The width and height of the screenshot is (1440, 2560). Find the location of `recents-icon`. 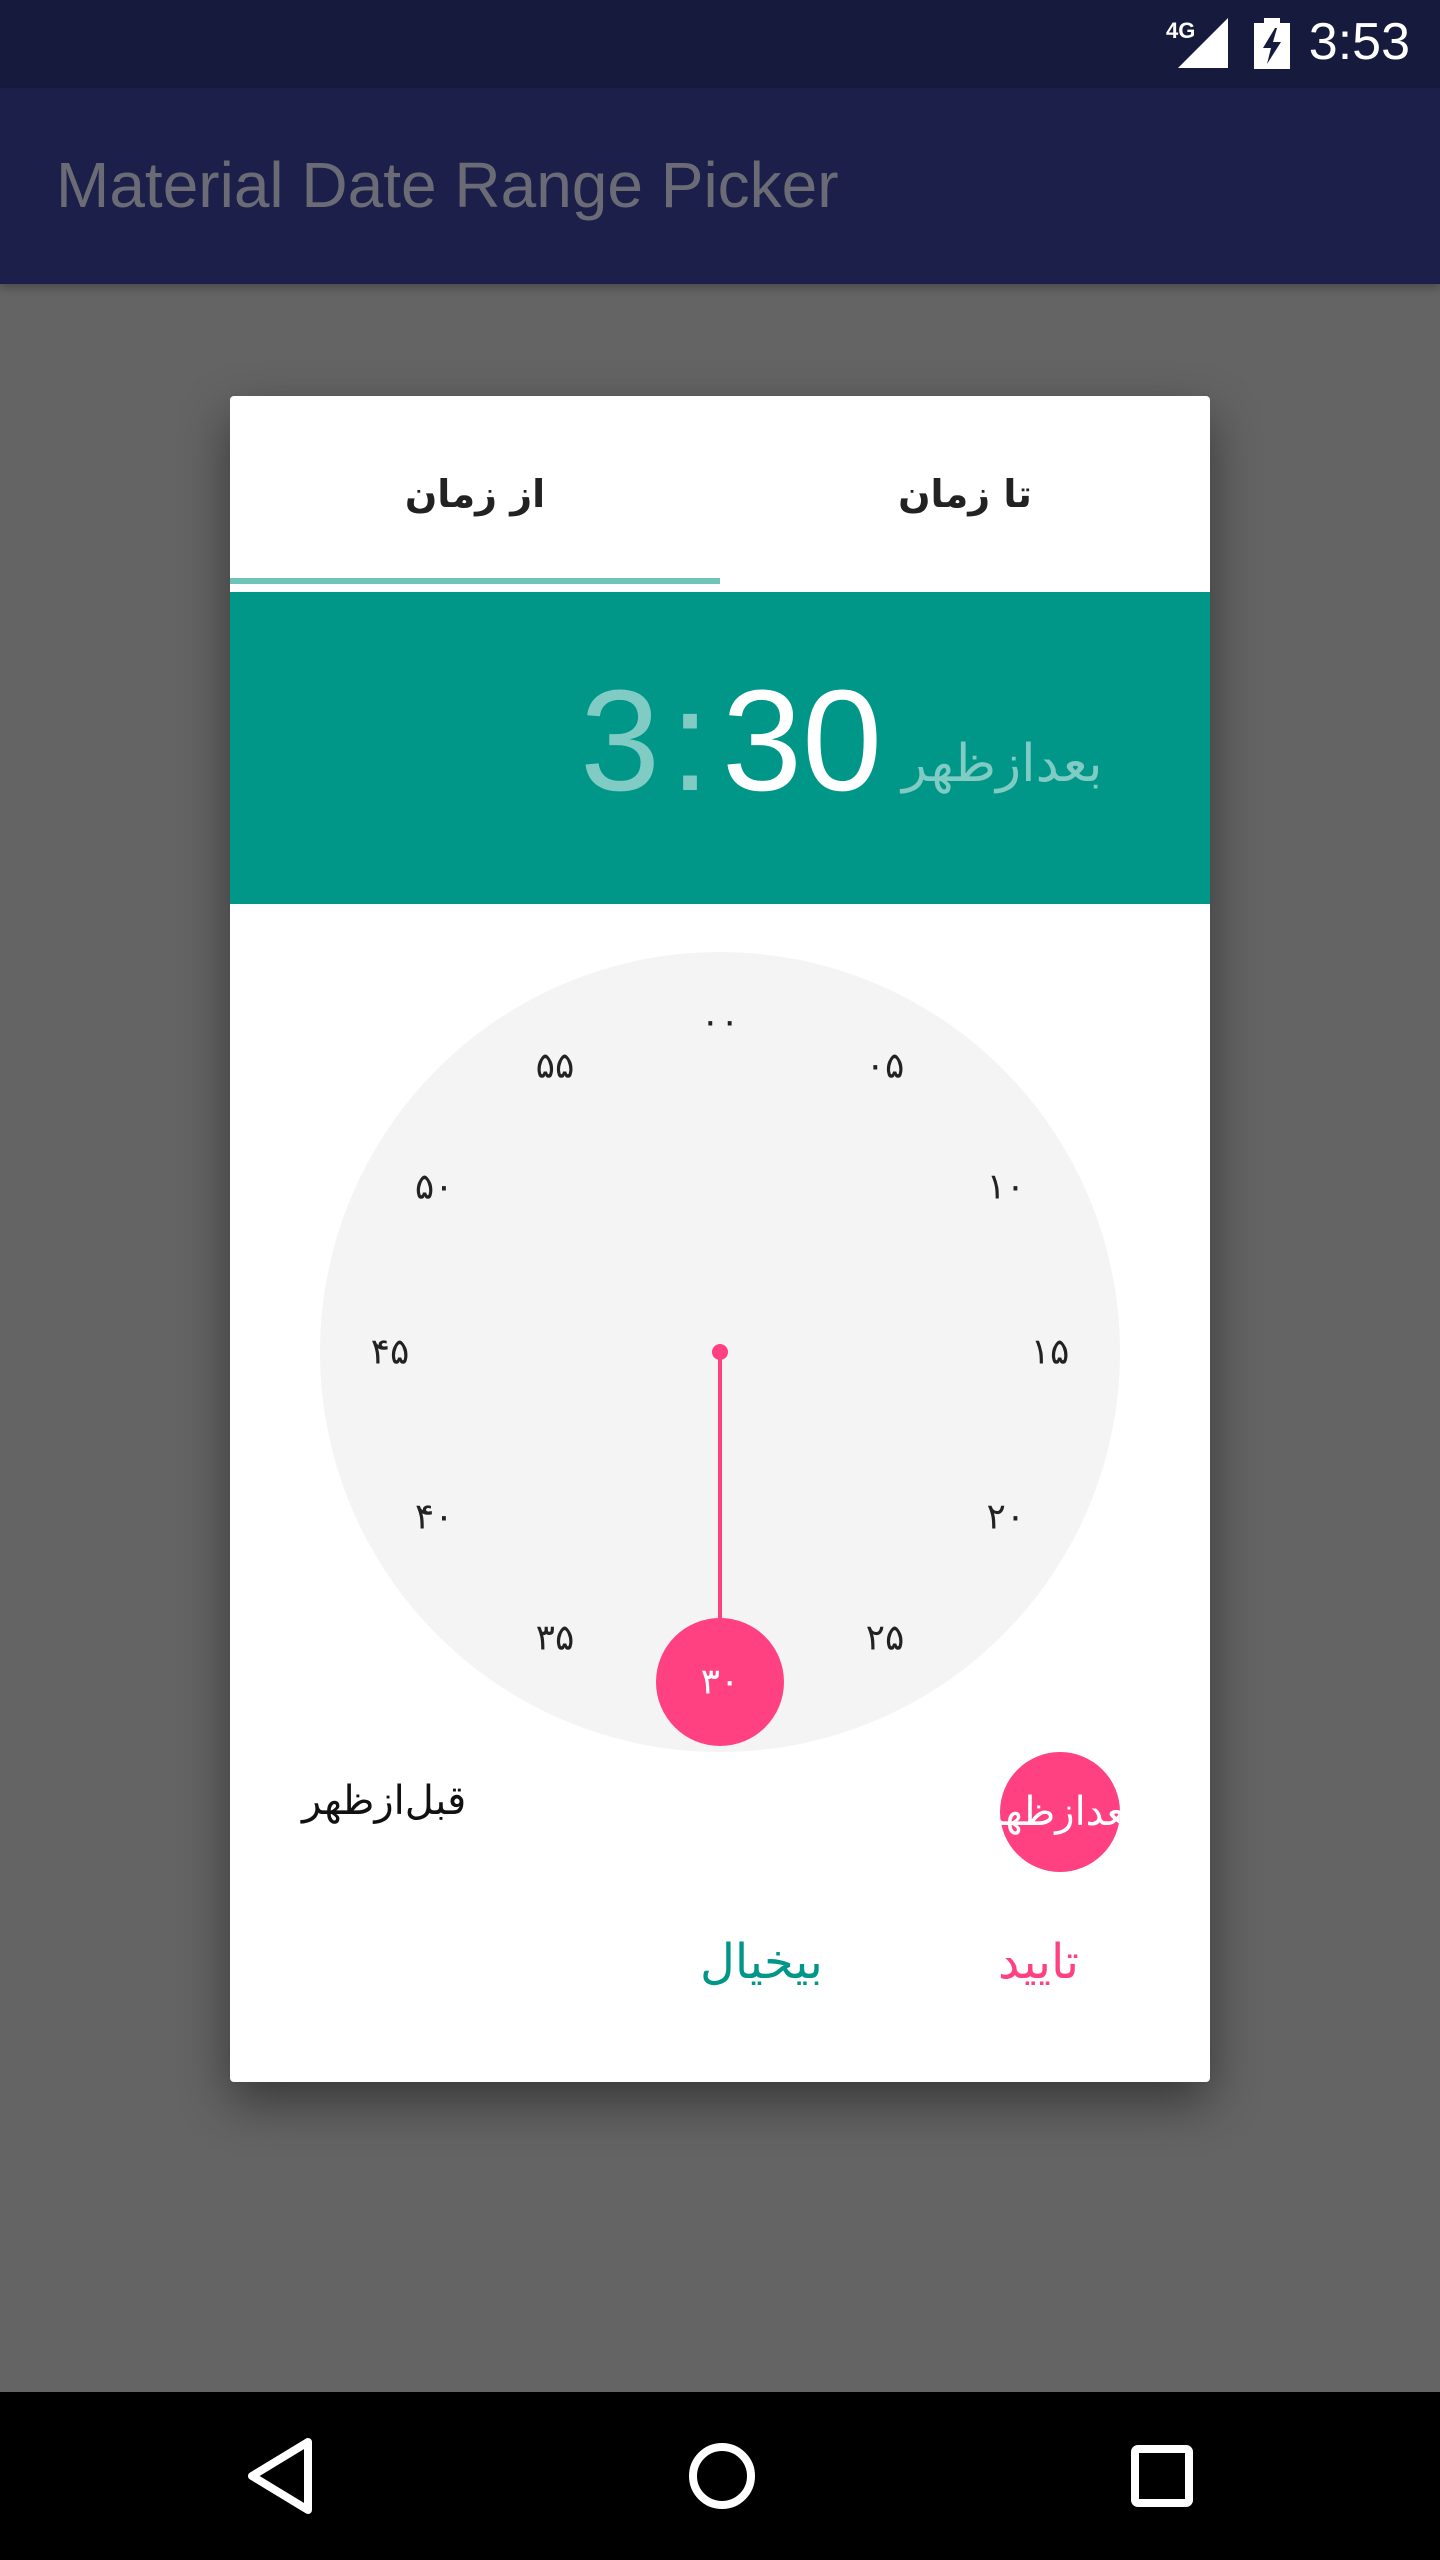

recents-icon is located at coordinates (1162, 2476).